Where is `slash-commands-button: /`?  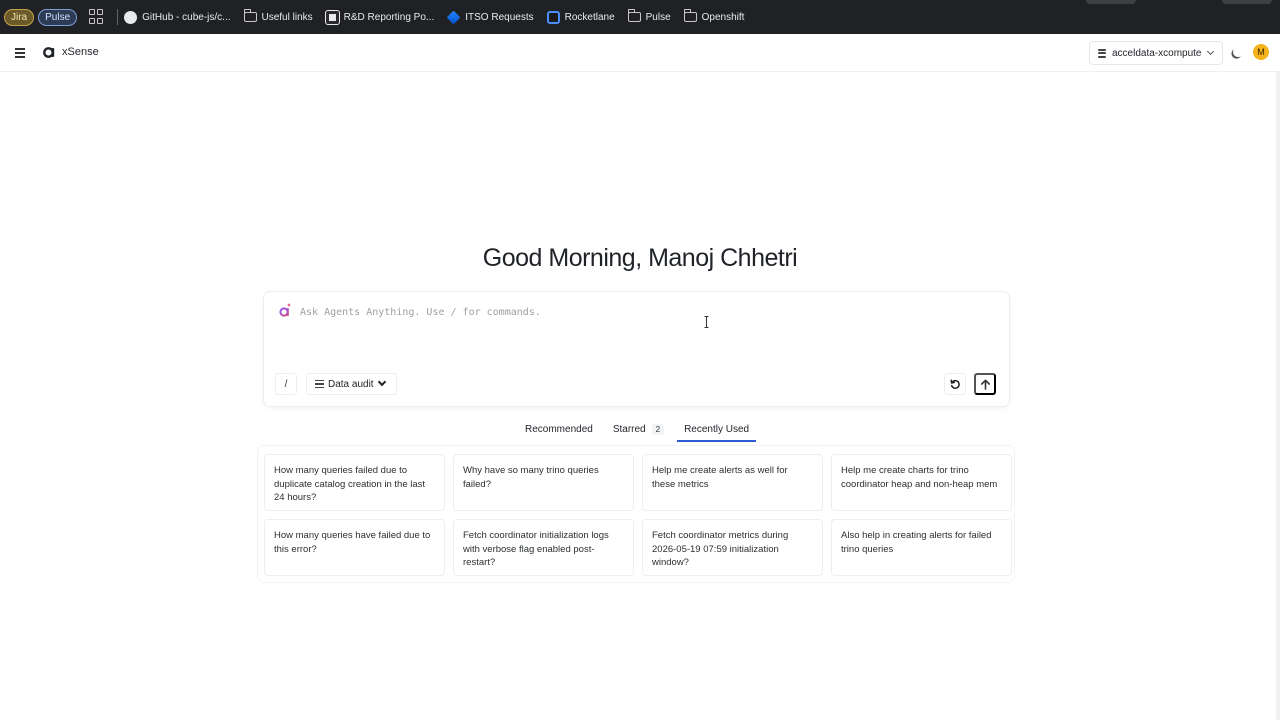 slash-commands-button: / is located at coordinates (286, 384).